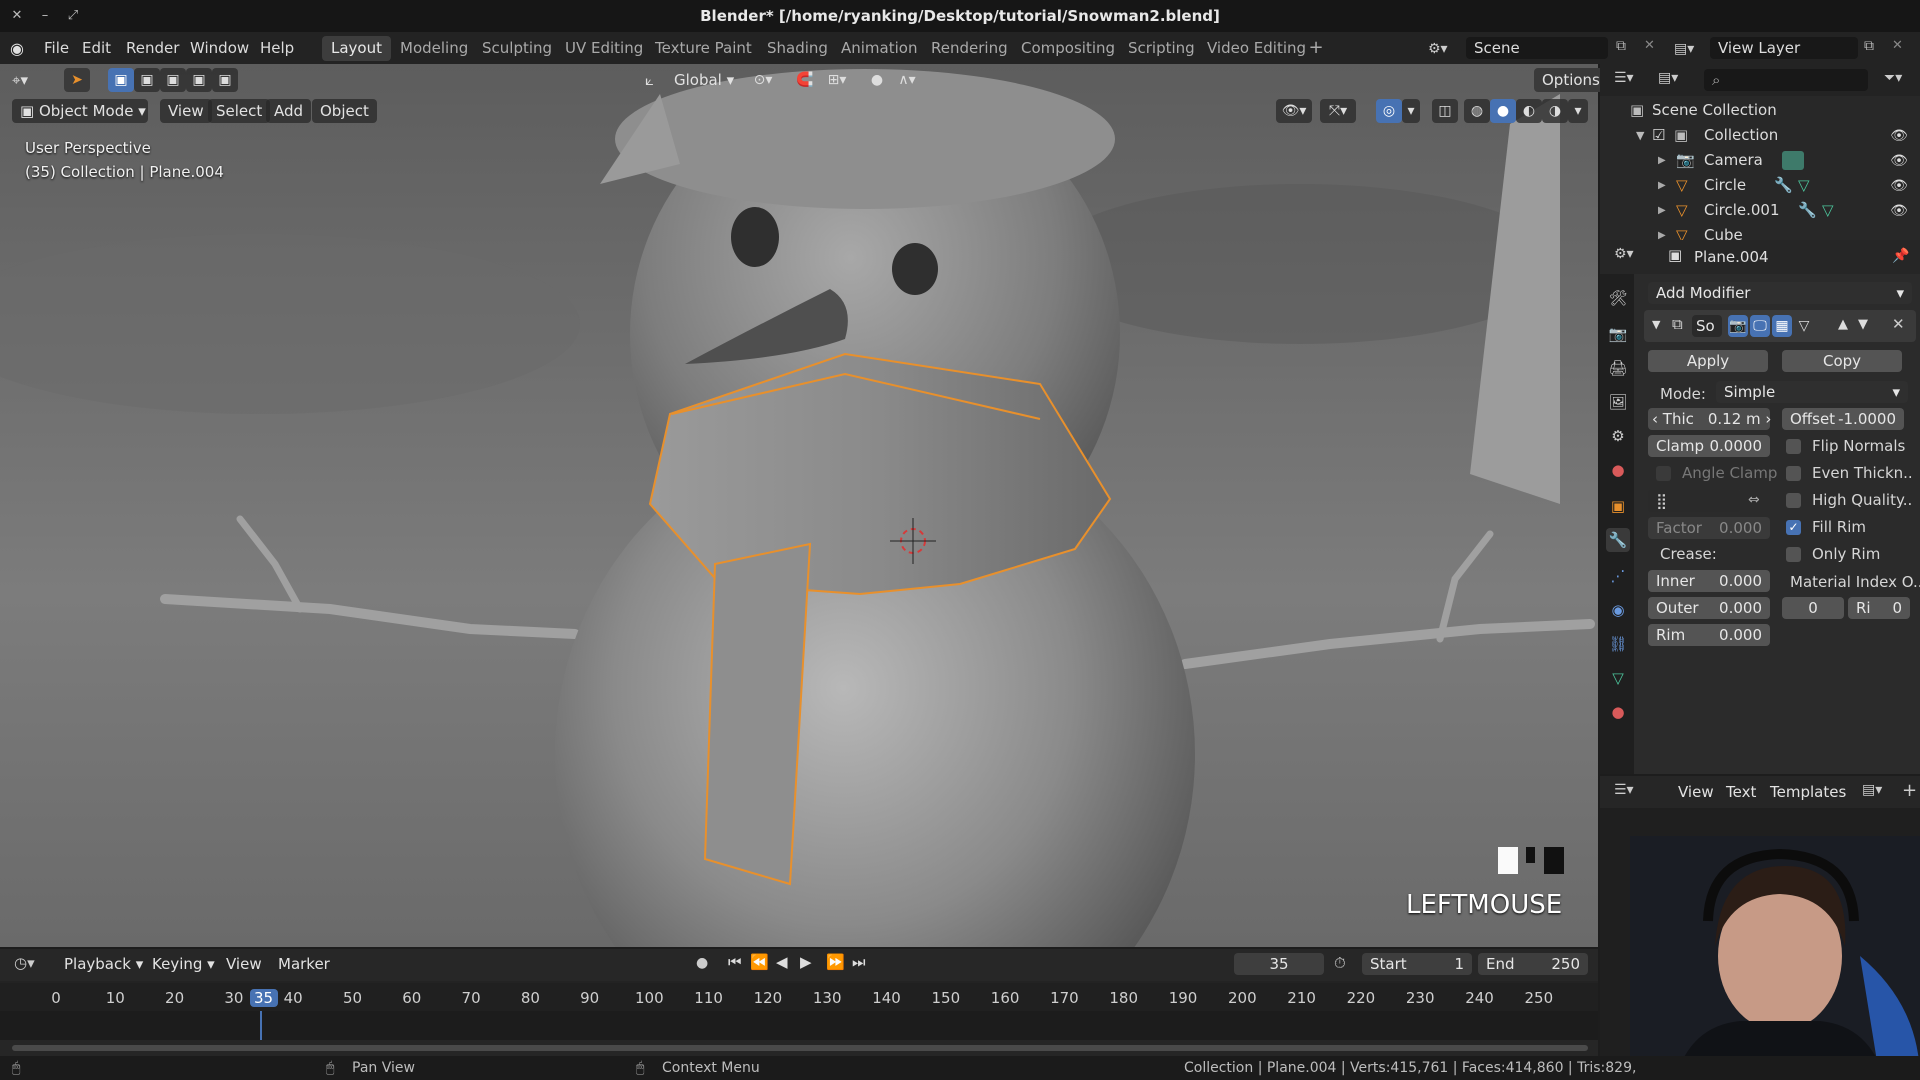  Describe the element at coordinates (1445, 49) in the screenshot. I see `scene-selector-icon: ⚙▾` at that location.